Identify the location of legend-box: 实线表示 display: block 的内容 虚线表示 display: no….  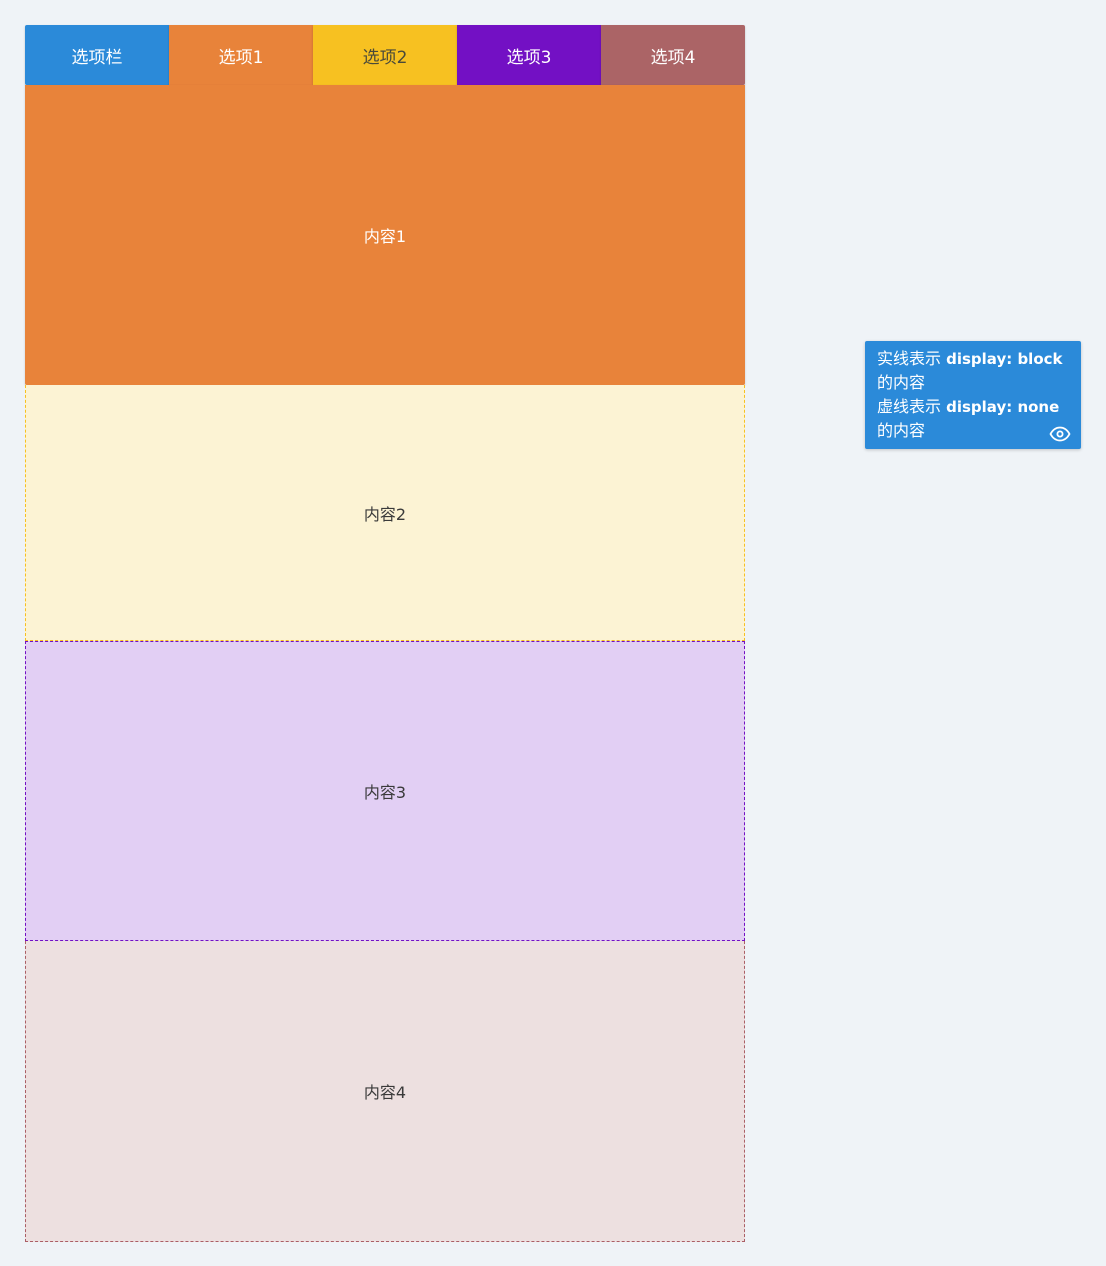
(973, 395).